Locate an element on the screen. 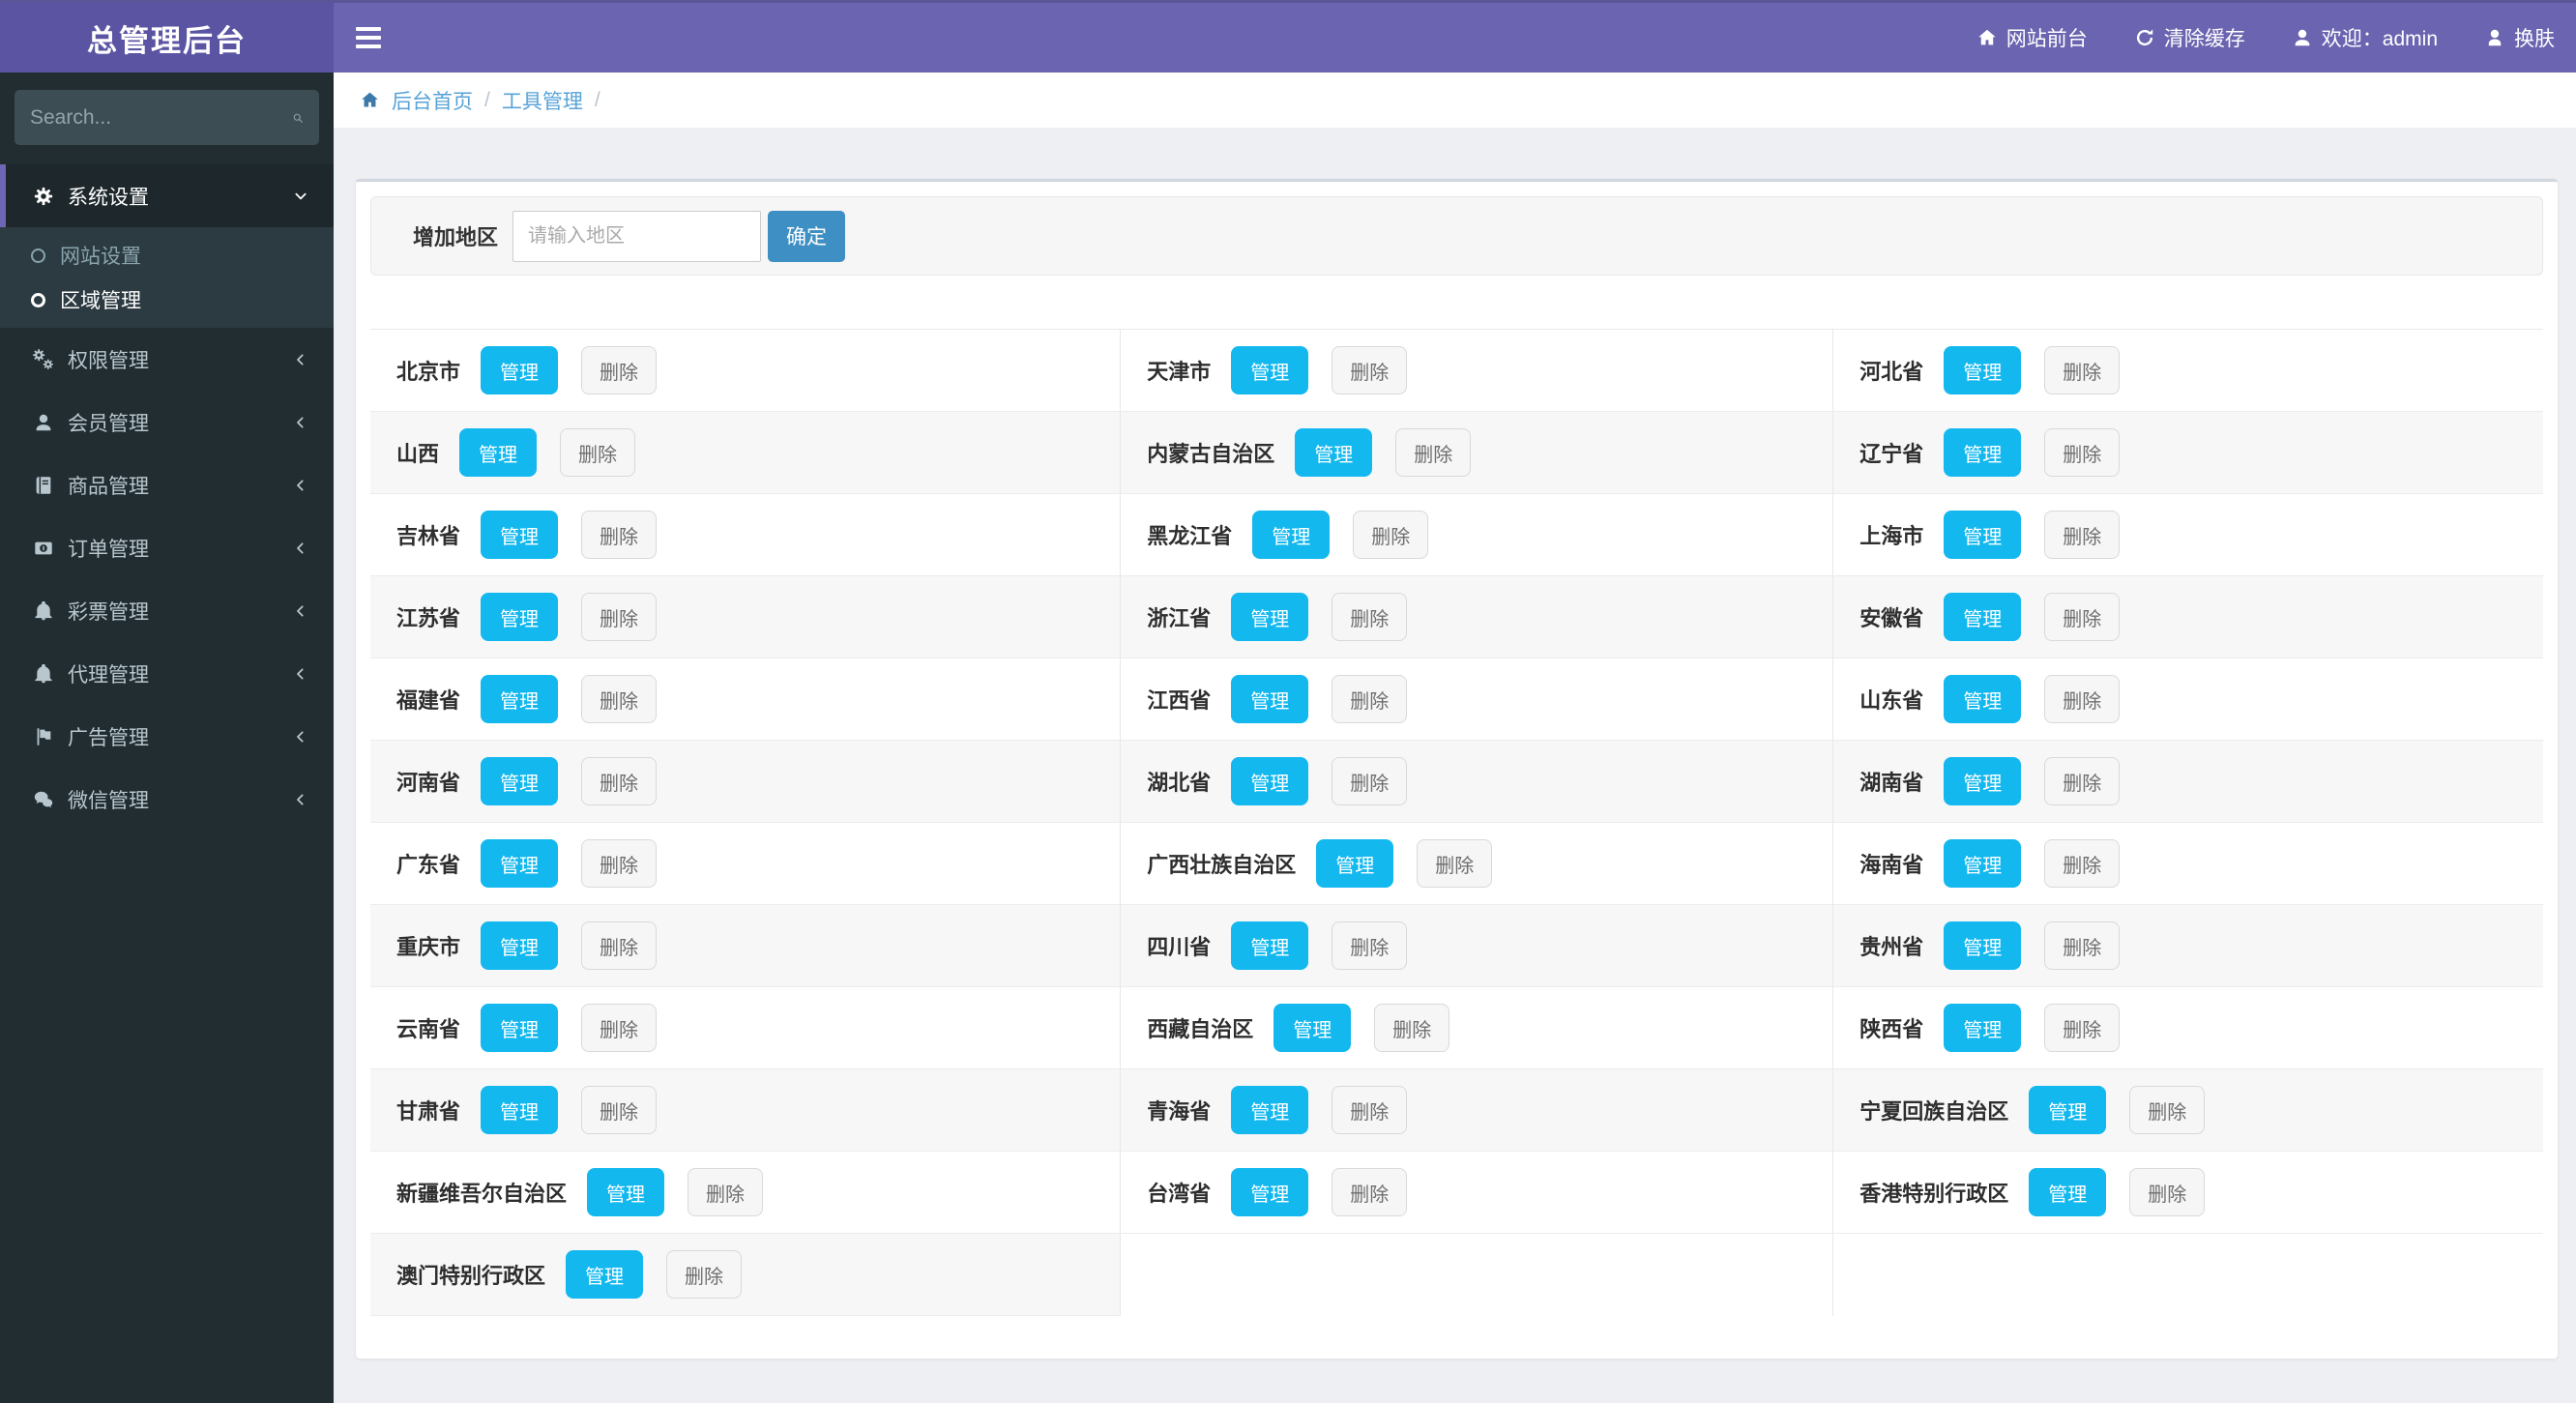 The height and width of the screenshot is (1403, 2576). welcome-admin: 欢迎：admin is located at coordinates (2365, 37).